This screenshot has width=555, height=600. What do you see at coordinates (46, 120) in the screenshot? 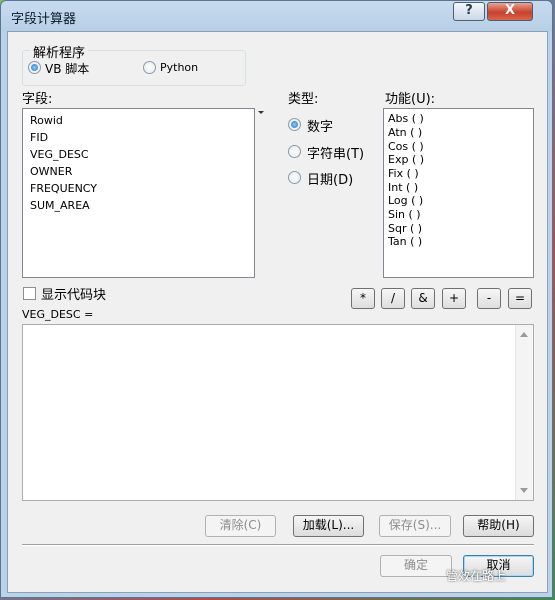
I see `list-item: Rowid` at bounding box center [46, 120].